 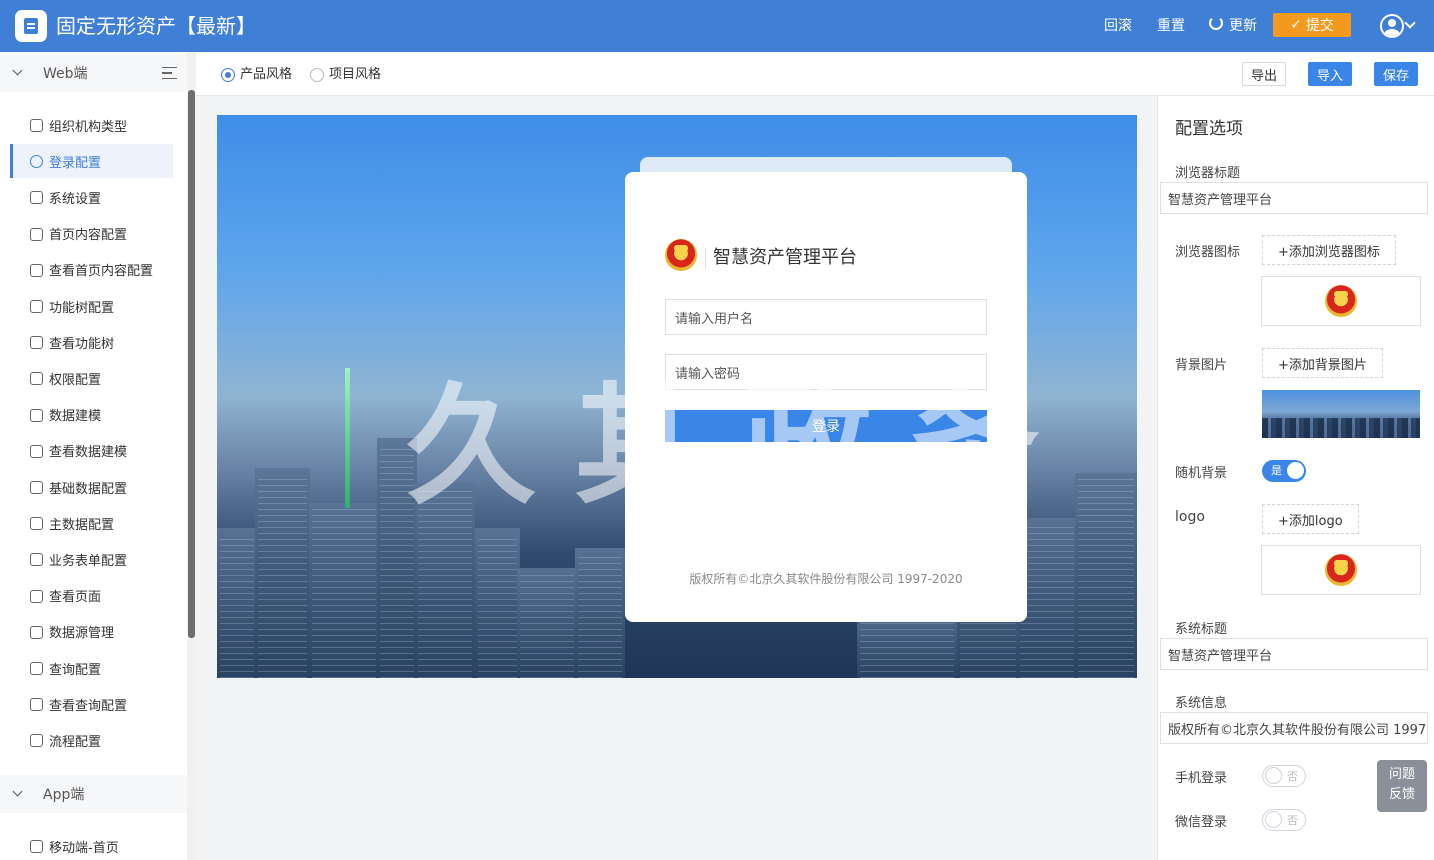 What do you see at coordinates (88, 453) in the screenshot?
I see `sidebar-item-label: 查看数据建模` at bounding box center [88, 453].